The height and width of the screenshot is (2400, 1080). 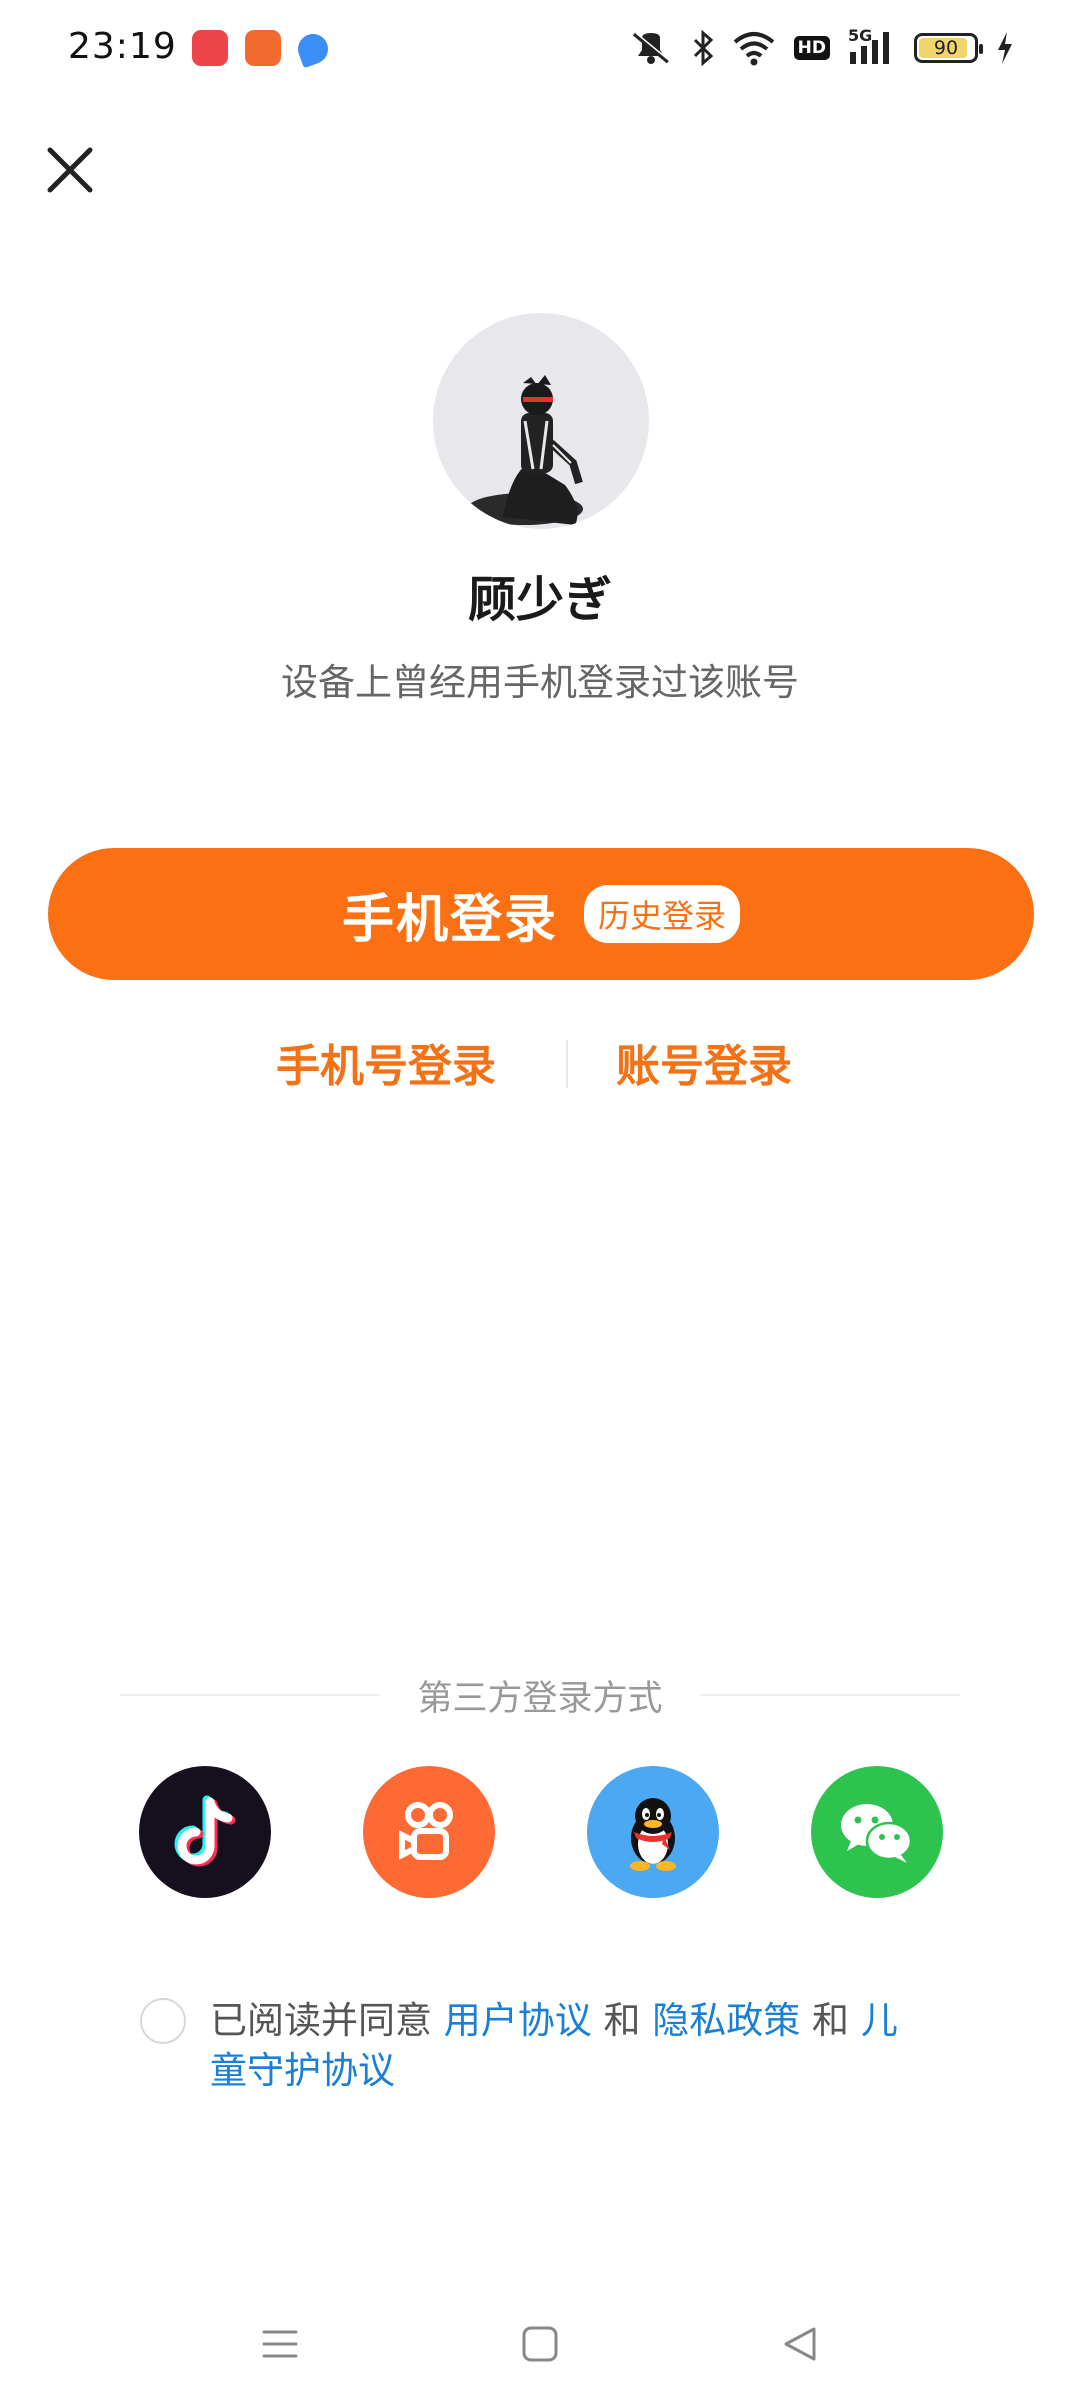 I want to click on douyin-icon, so click(x=205, y=1831).